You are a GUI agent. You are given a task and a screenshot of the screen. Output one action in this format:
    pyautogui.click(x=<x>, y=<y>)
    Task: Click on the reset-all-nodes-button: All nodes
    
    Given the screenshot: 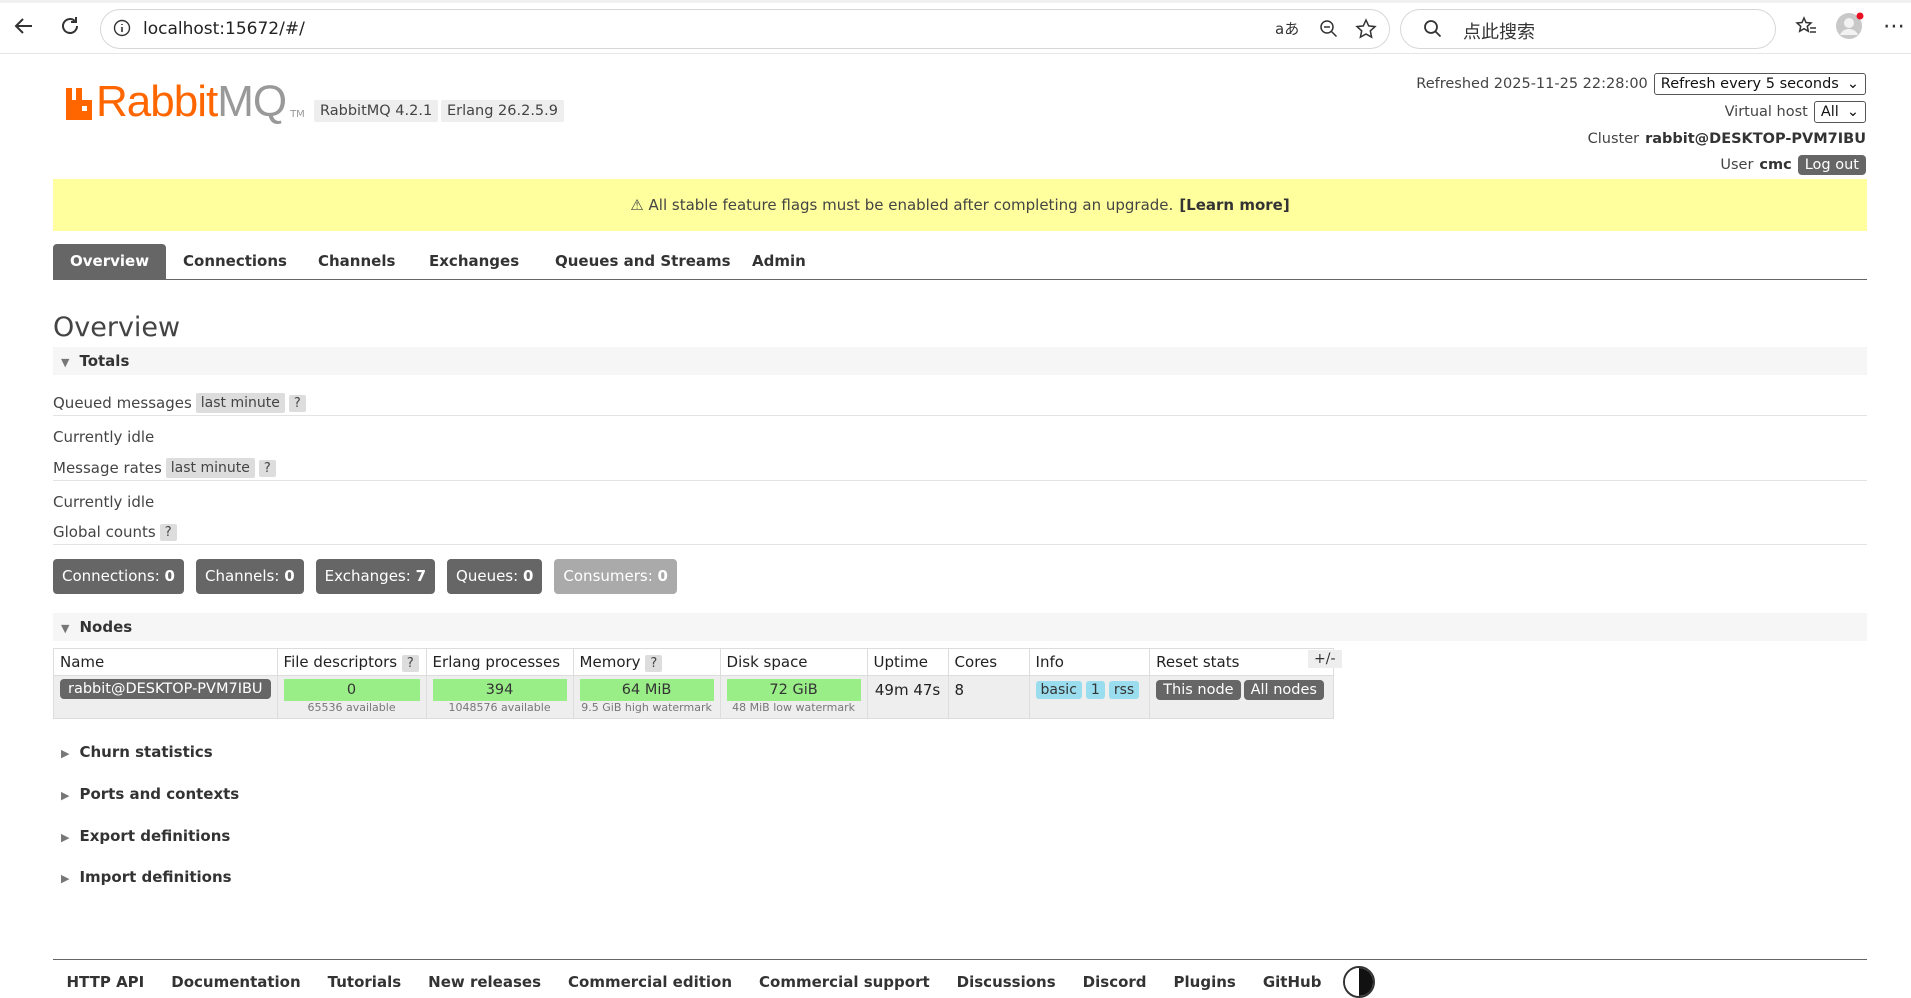 What is the action you would take?
    pyautogui.click(x=1283, y=690)
    